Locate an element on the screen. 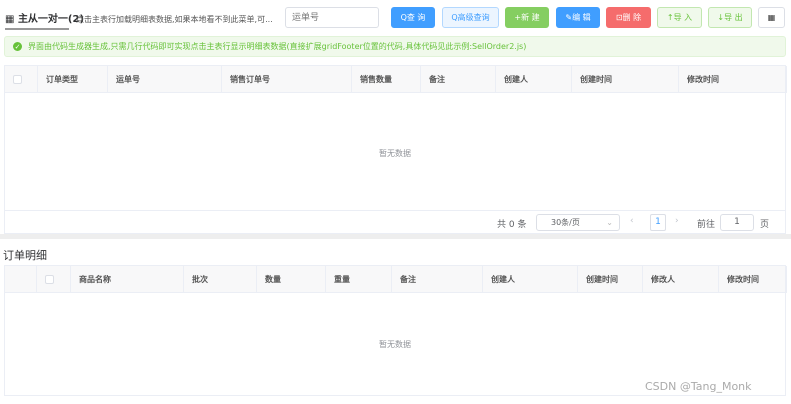  new-button: +新 建 is located at coordinates (527, 17).